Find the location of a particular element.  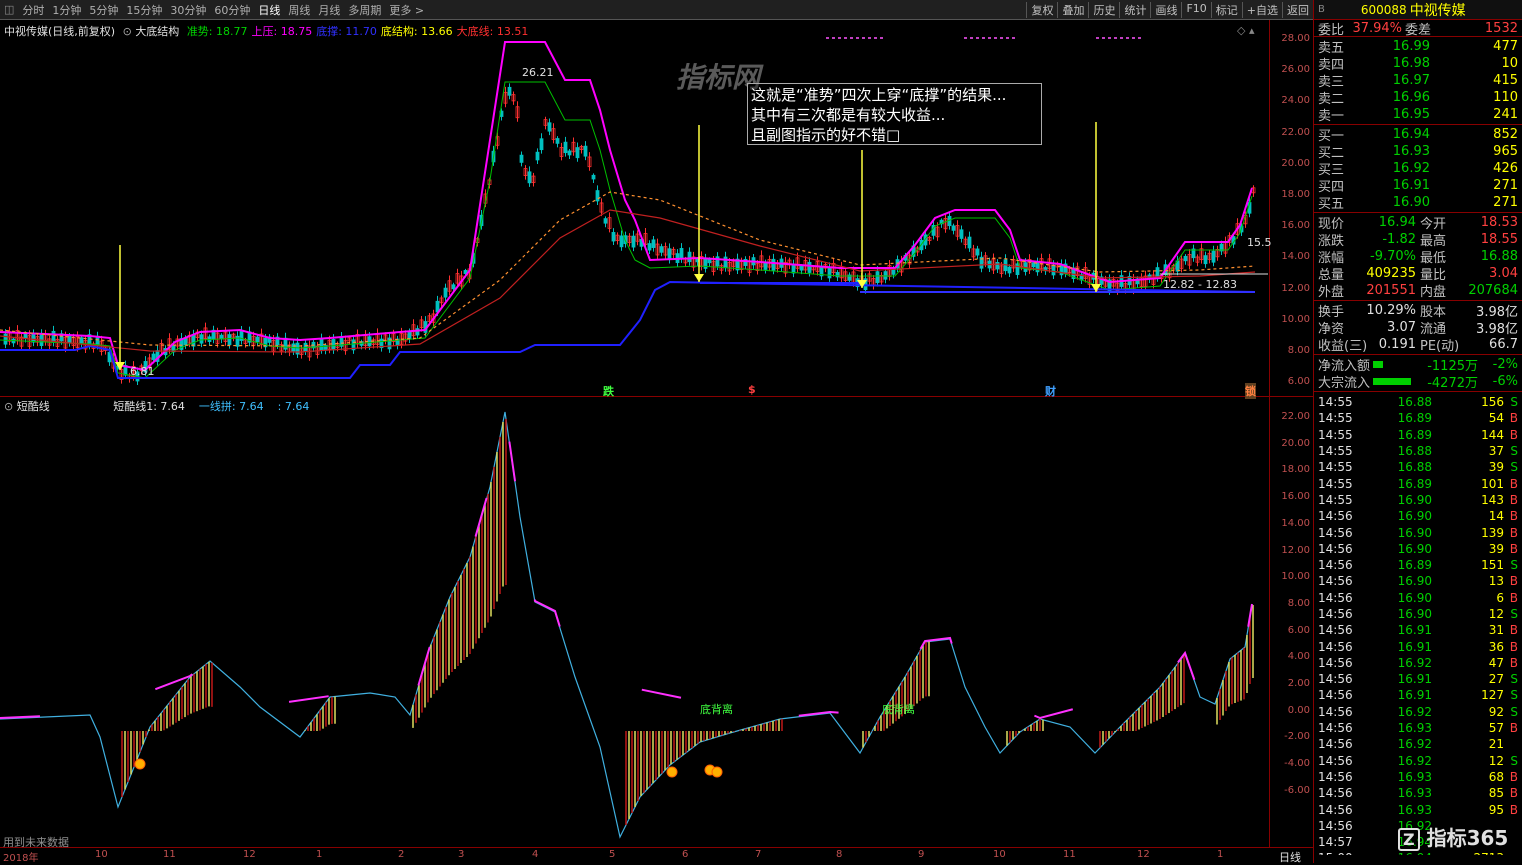

tick-row: 14:56 16.92 92 S is located at coordinates (1418, 712).